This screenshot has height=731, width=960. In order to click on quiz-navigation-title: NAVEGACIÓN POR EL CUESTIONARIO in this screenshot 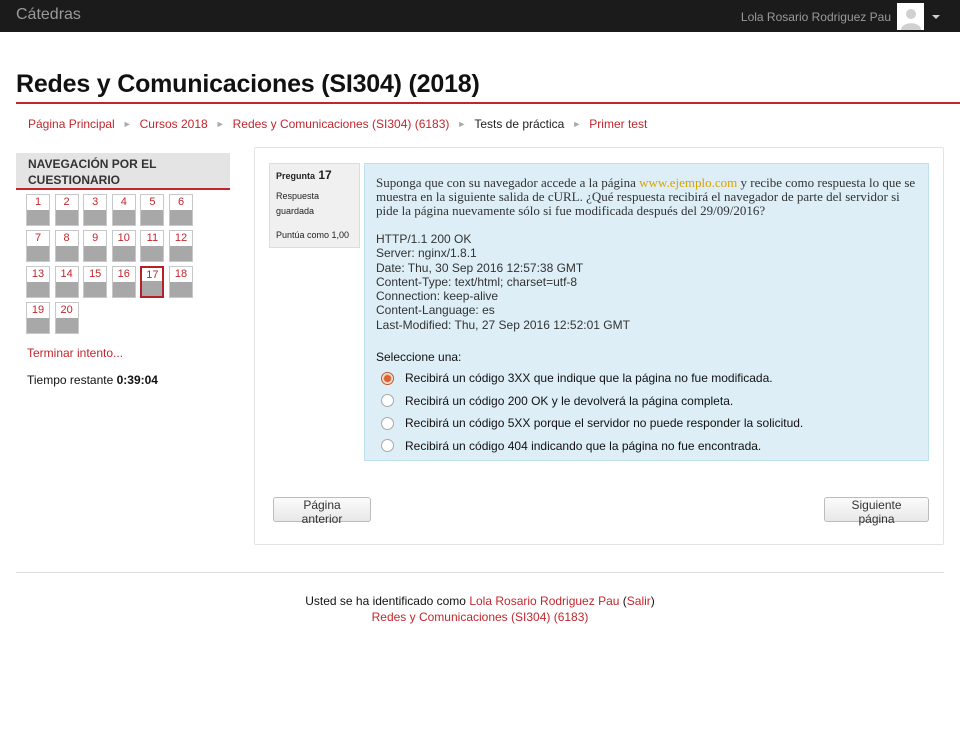, I will do `click(92, 172)`.